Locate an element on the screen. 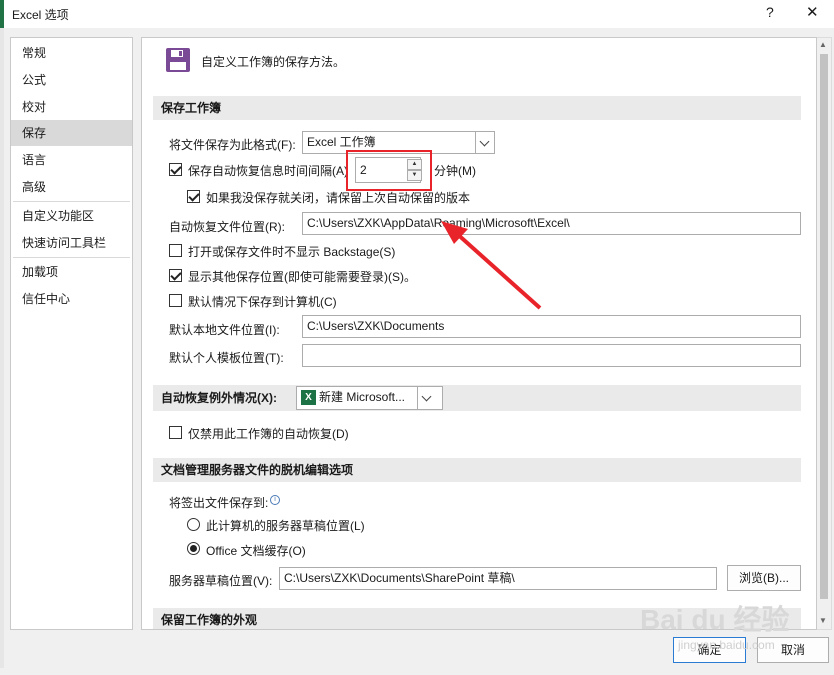 This screenshot has height=675, width=834. section-save-workbooks: 保存工作簿 is located at coordinates (477, 108).